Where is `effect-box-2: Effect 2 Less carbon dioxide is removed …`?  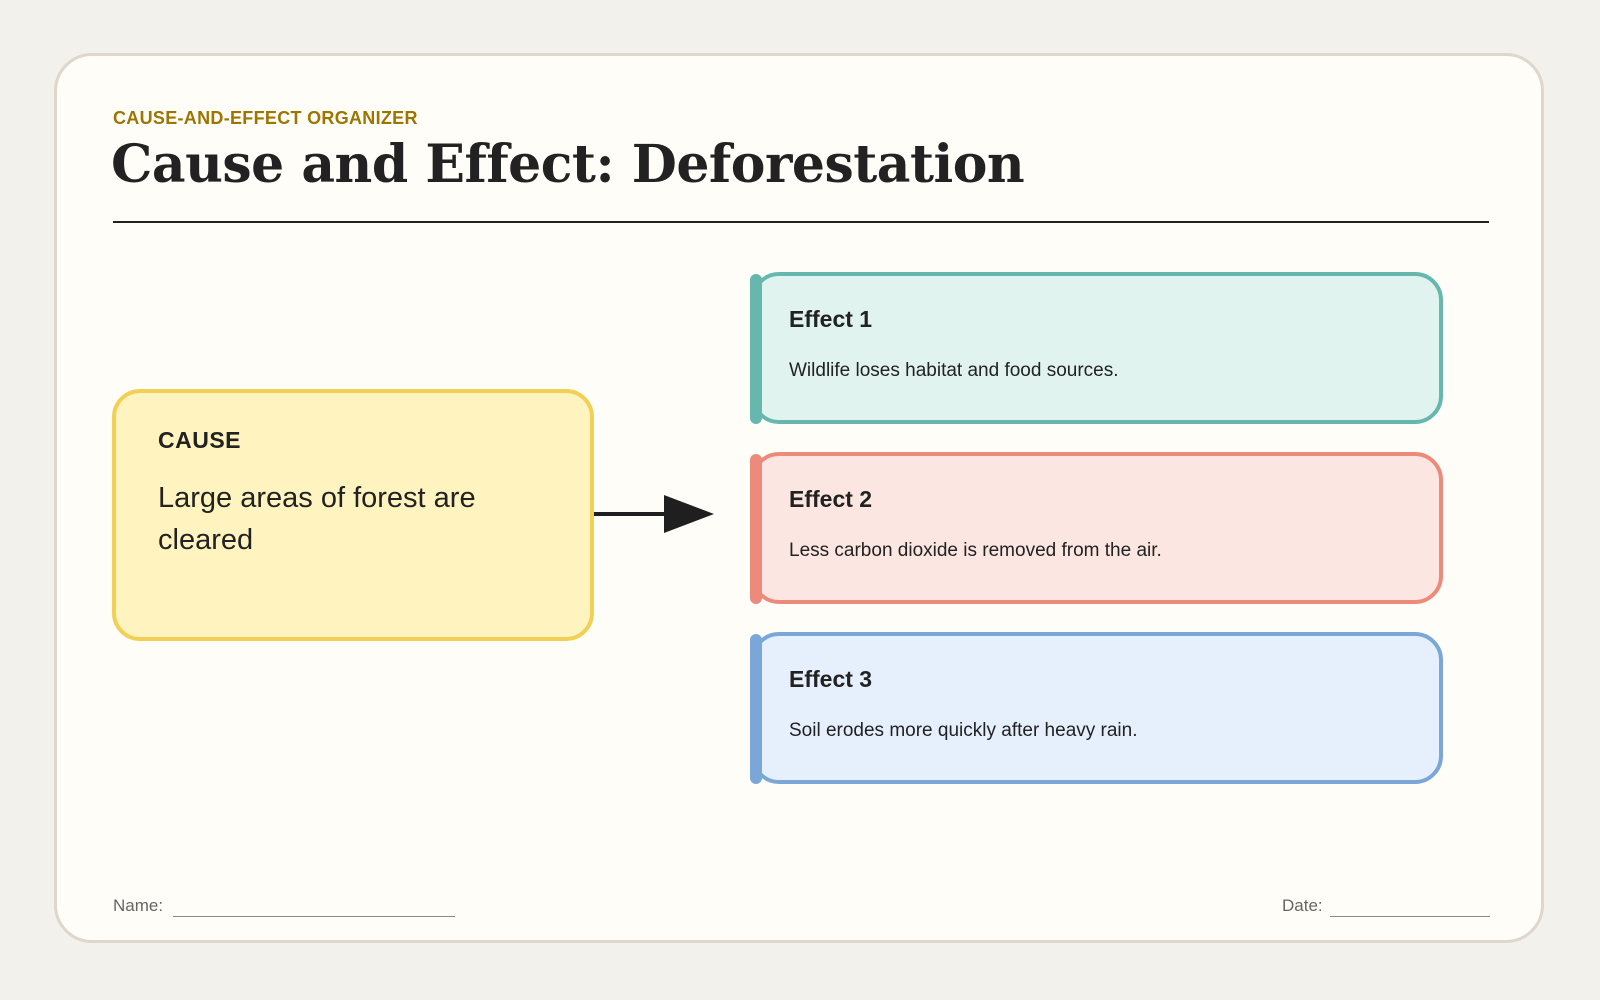 effect-box-2: Effect 2 Less carbon dioxide is removed … is located at coordinates (1096, 528).